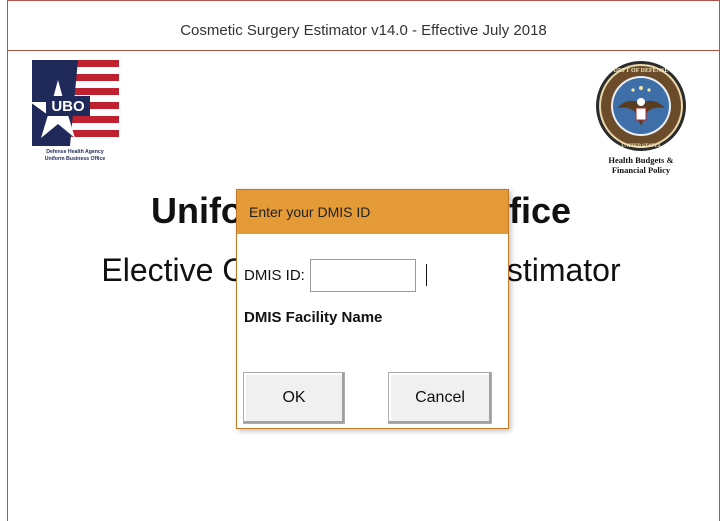 The image size is (722, 521). Describe the element at coordinates (641, 170) in the screenshot. I see `dod-caption-line2: Financial Policy` at that location.